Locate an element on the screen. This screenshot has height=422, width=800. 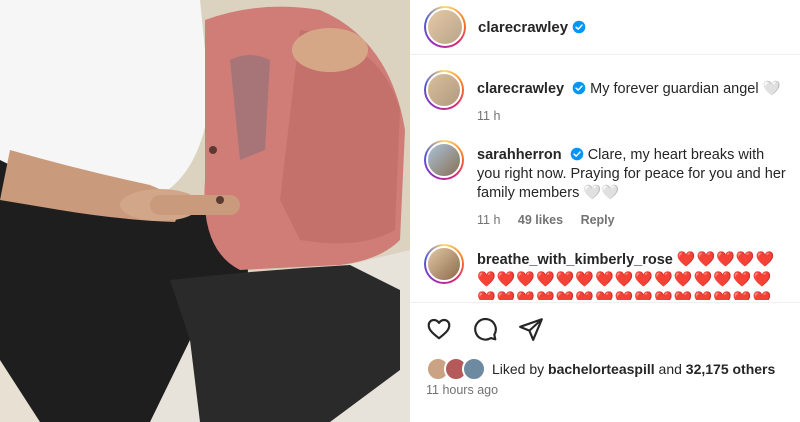
comments-divider is located at coordinates (605, 302).